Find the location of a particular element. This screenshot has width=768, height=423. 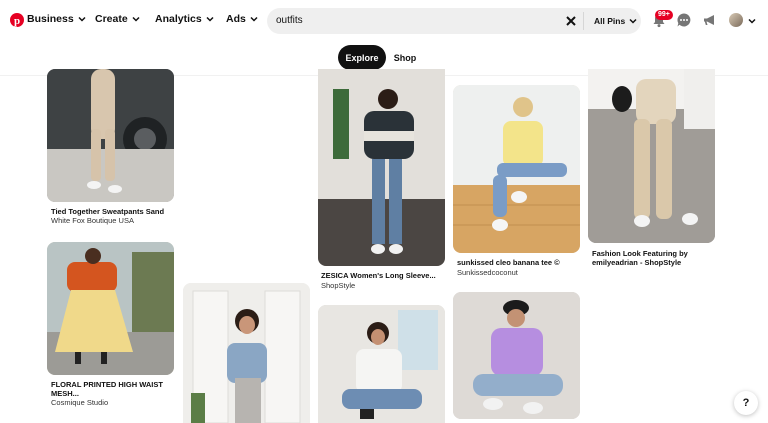

pin-title: Tied Together Sweatpants Sand is located at coordinates (108, 211).